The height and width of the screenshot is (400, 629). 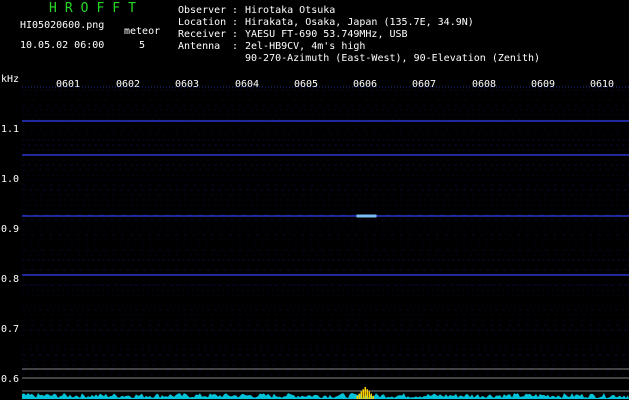 What do you see at coordinates (62, 25) in the screenshot?
I see `filename: HI05020600.png` at bounding box center [62, 25].